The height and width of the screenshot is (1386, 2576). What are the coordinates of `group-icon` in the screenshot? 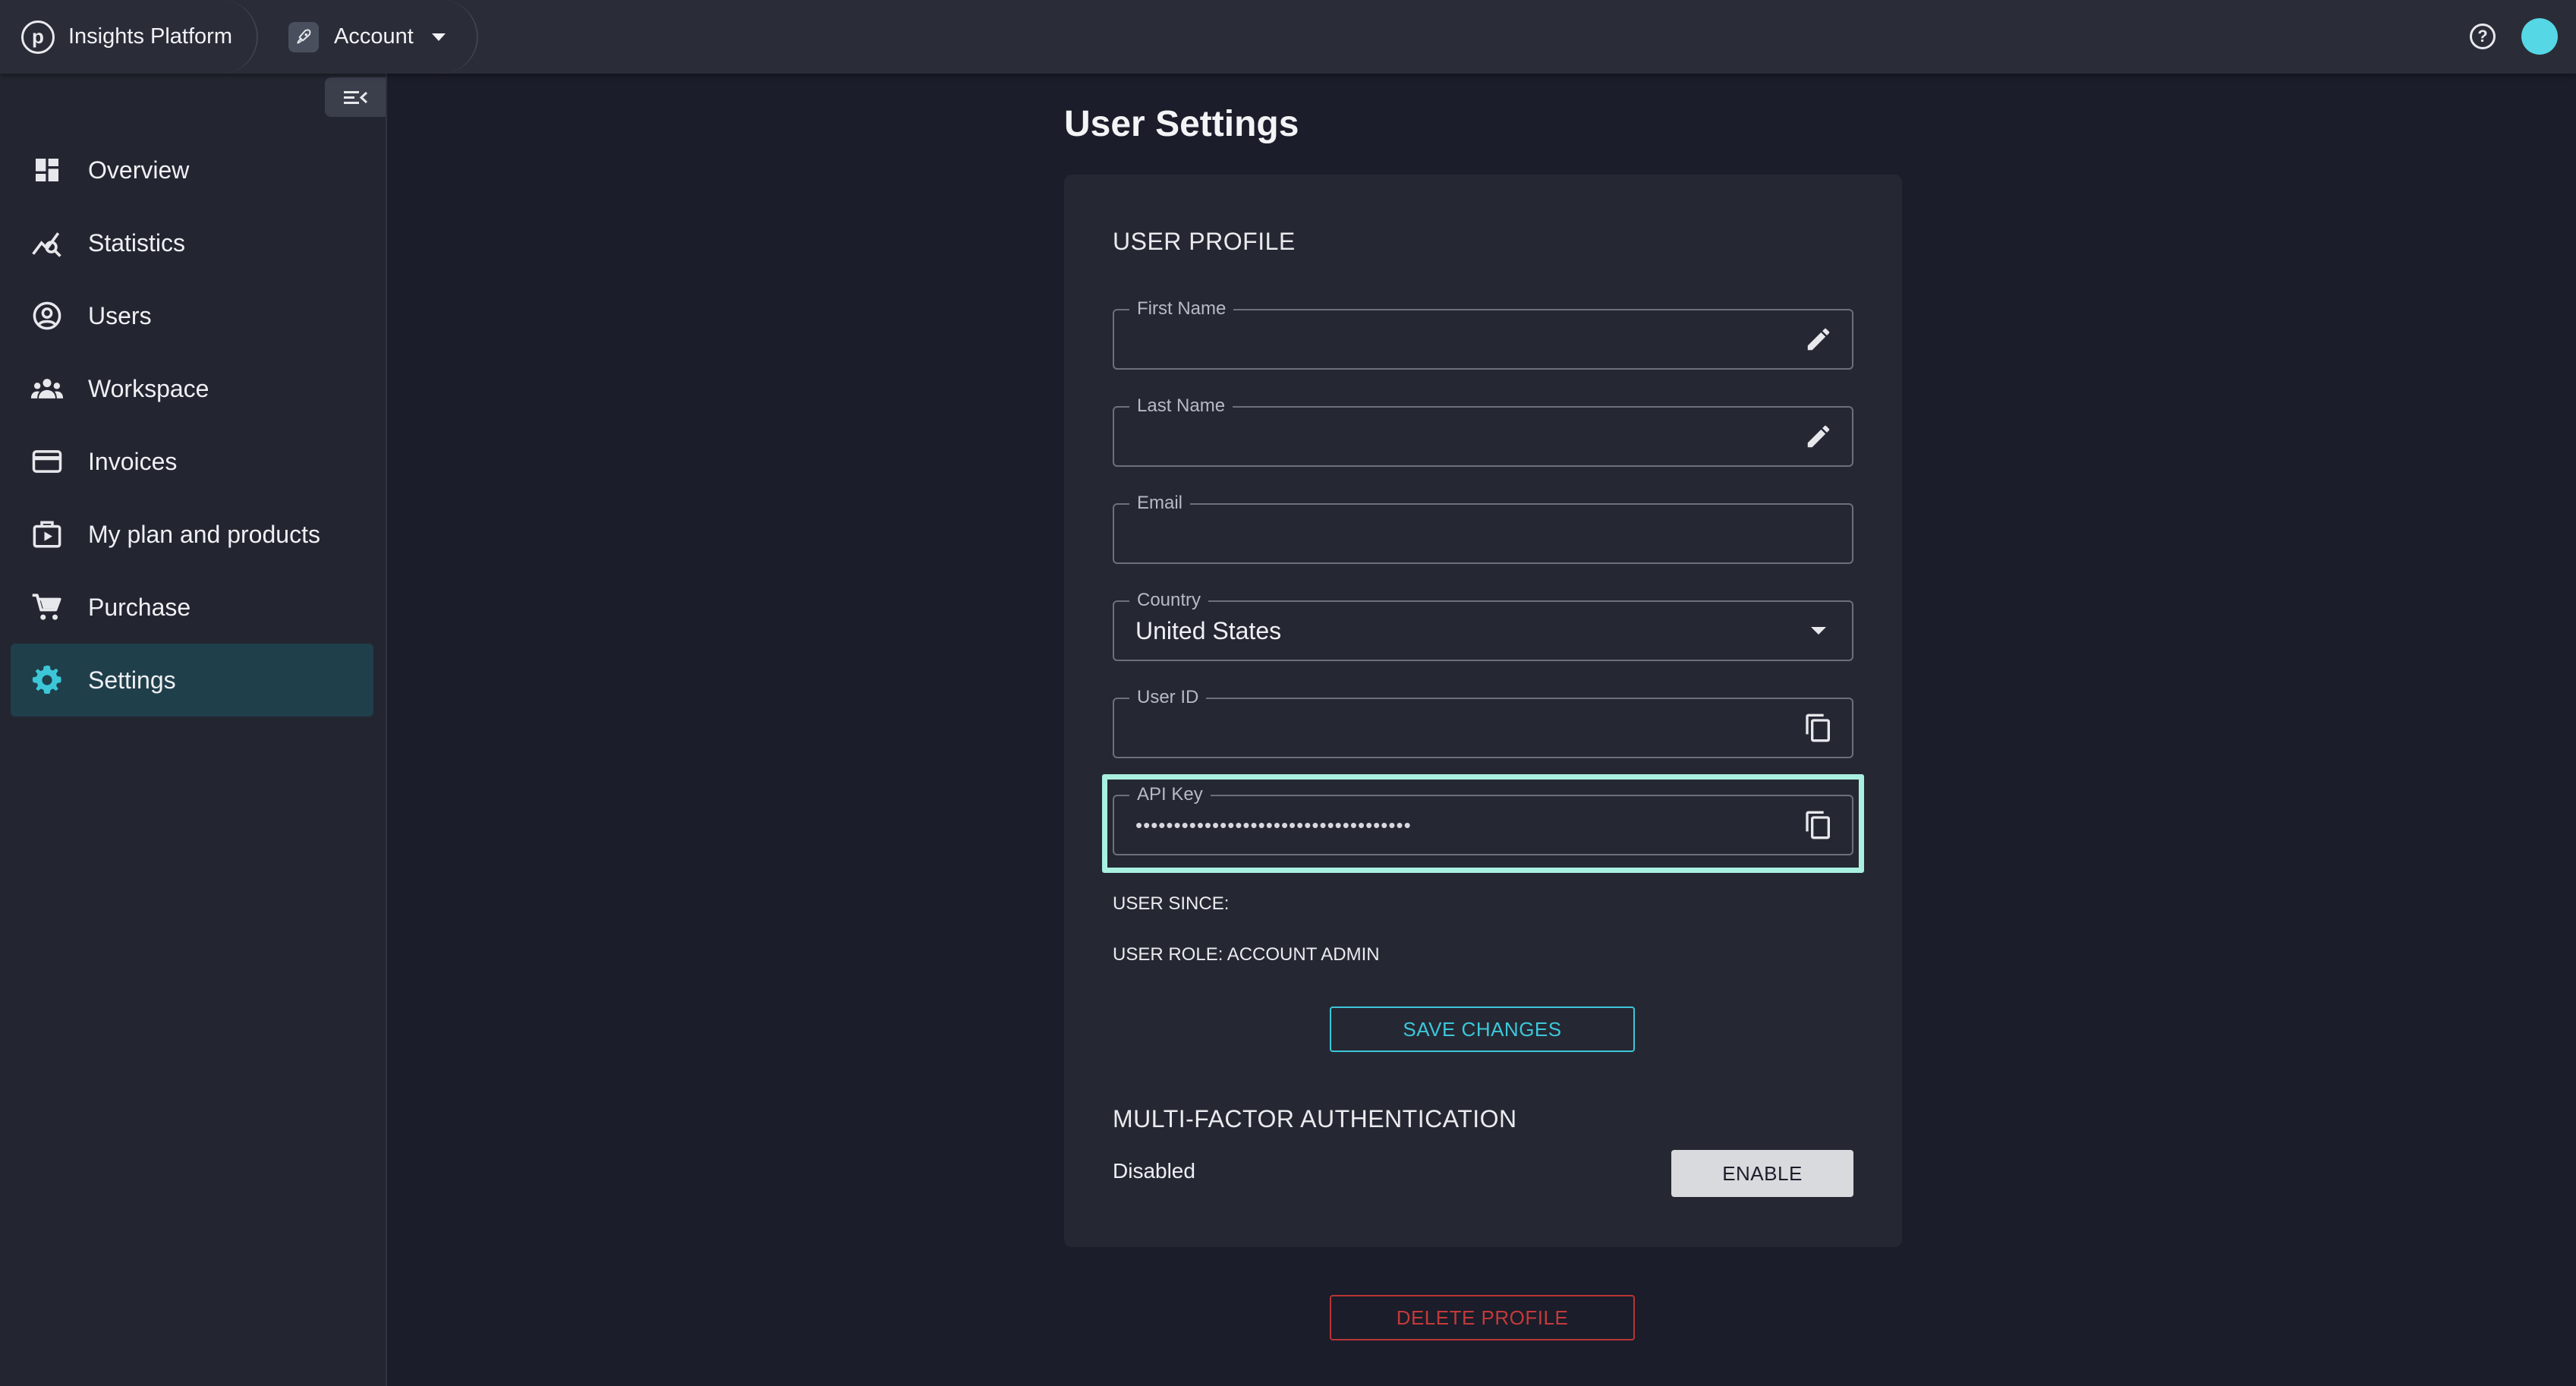 It's located at (47, 388).